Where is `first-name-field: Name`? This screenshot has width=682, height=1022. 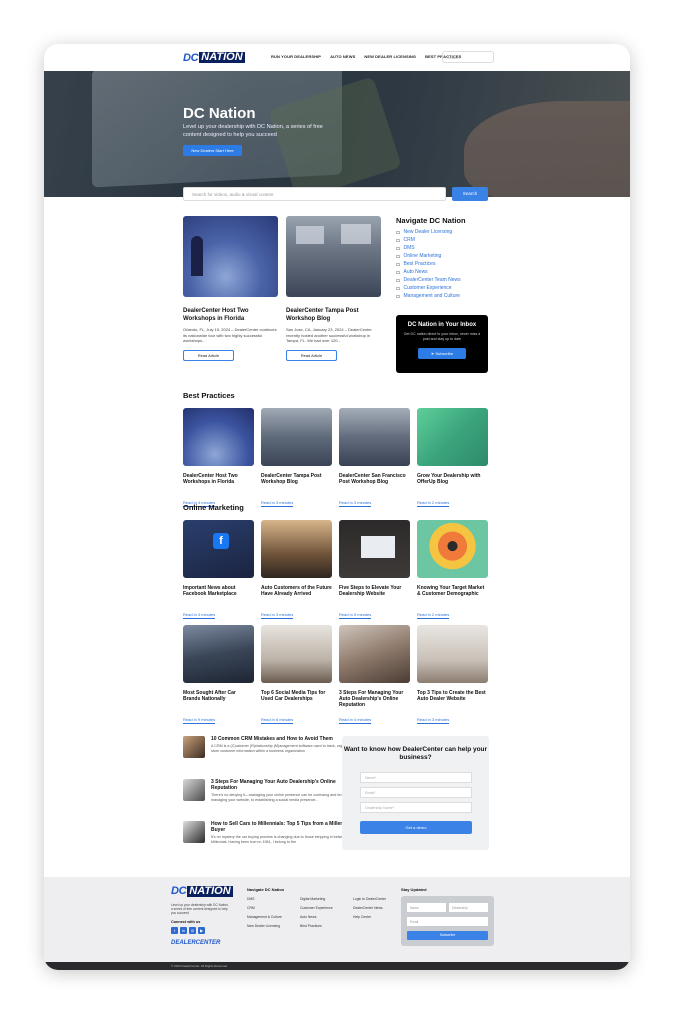 first-name-field: Name is located at coordinates (426, 907).